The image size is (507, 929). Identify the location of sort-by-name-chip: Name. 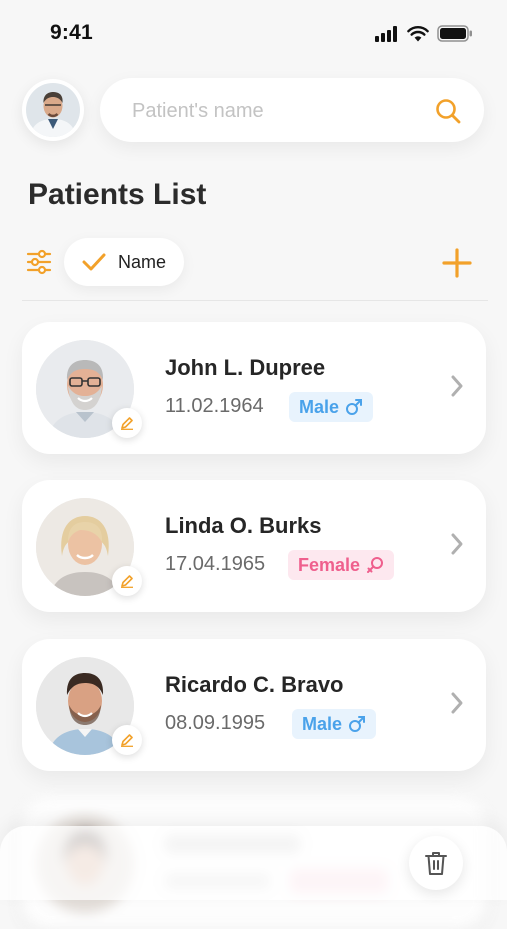
(124, 262).